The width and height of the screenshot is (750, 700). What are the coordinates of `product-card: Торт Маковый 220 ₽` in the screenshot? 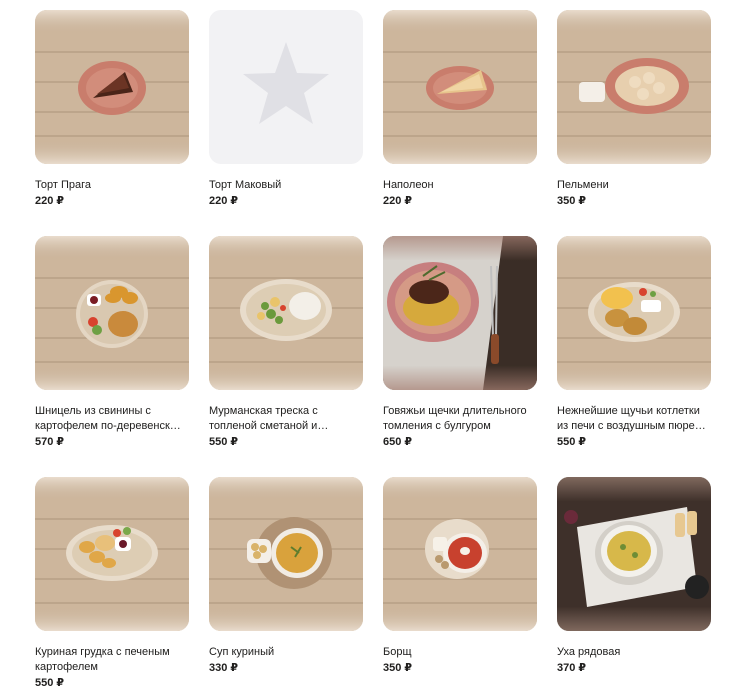 It's located at (286, 109).